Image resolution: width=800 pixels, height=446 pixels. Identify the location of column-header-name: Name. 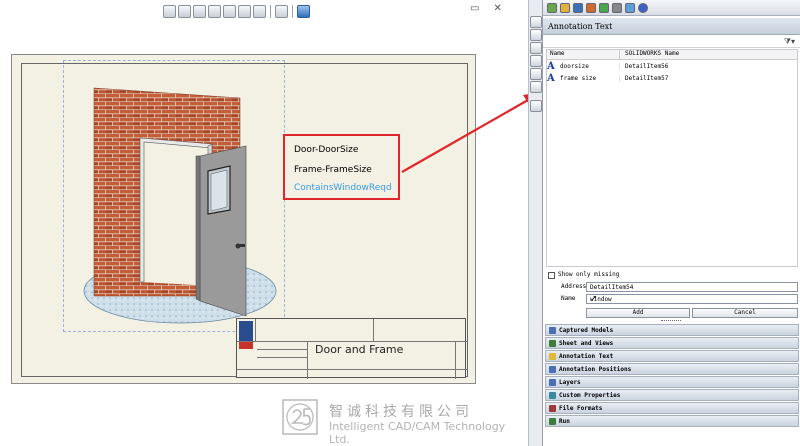
(583, 54).